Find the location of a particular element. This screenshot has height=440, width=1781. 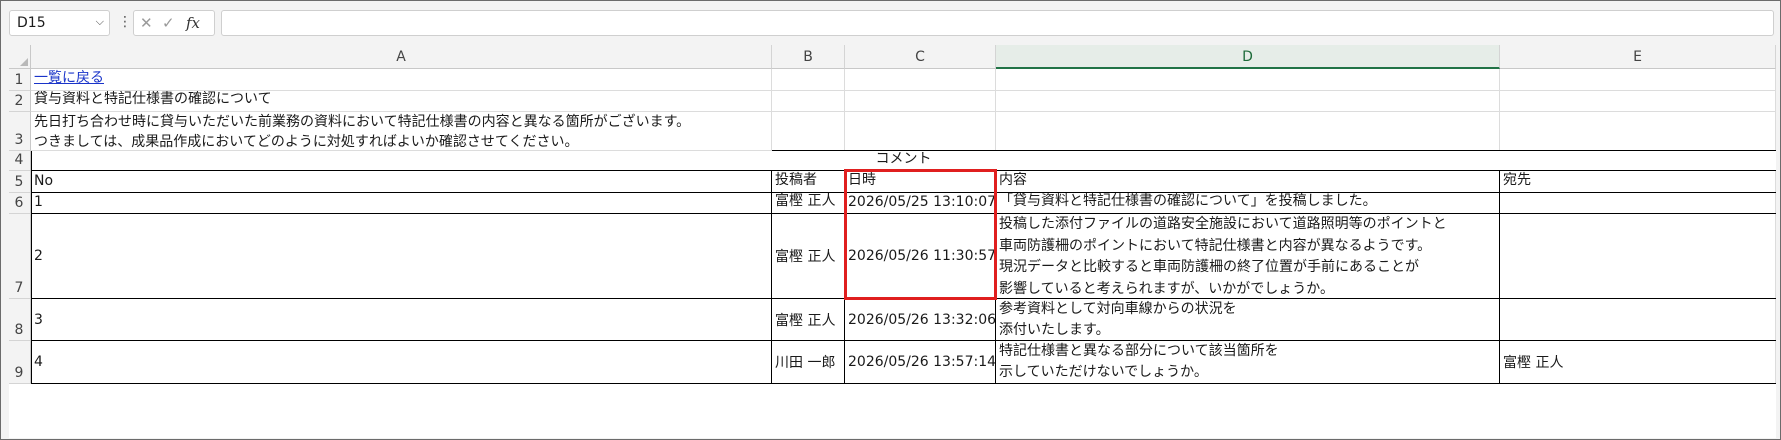

column-header-a: A is located at coordinates (401, 57).